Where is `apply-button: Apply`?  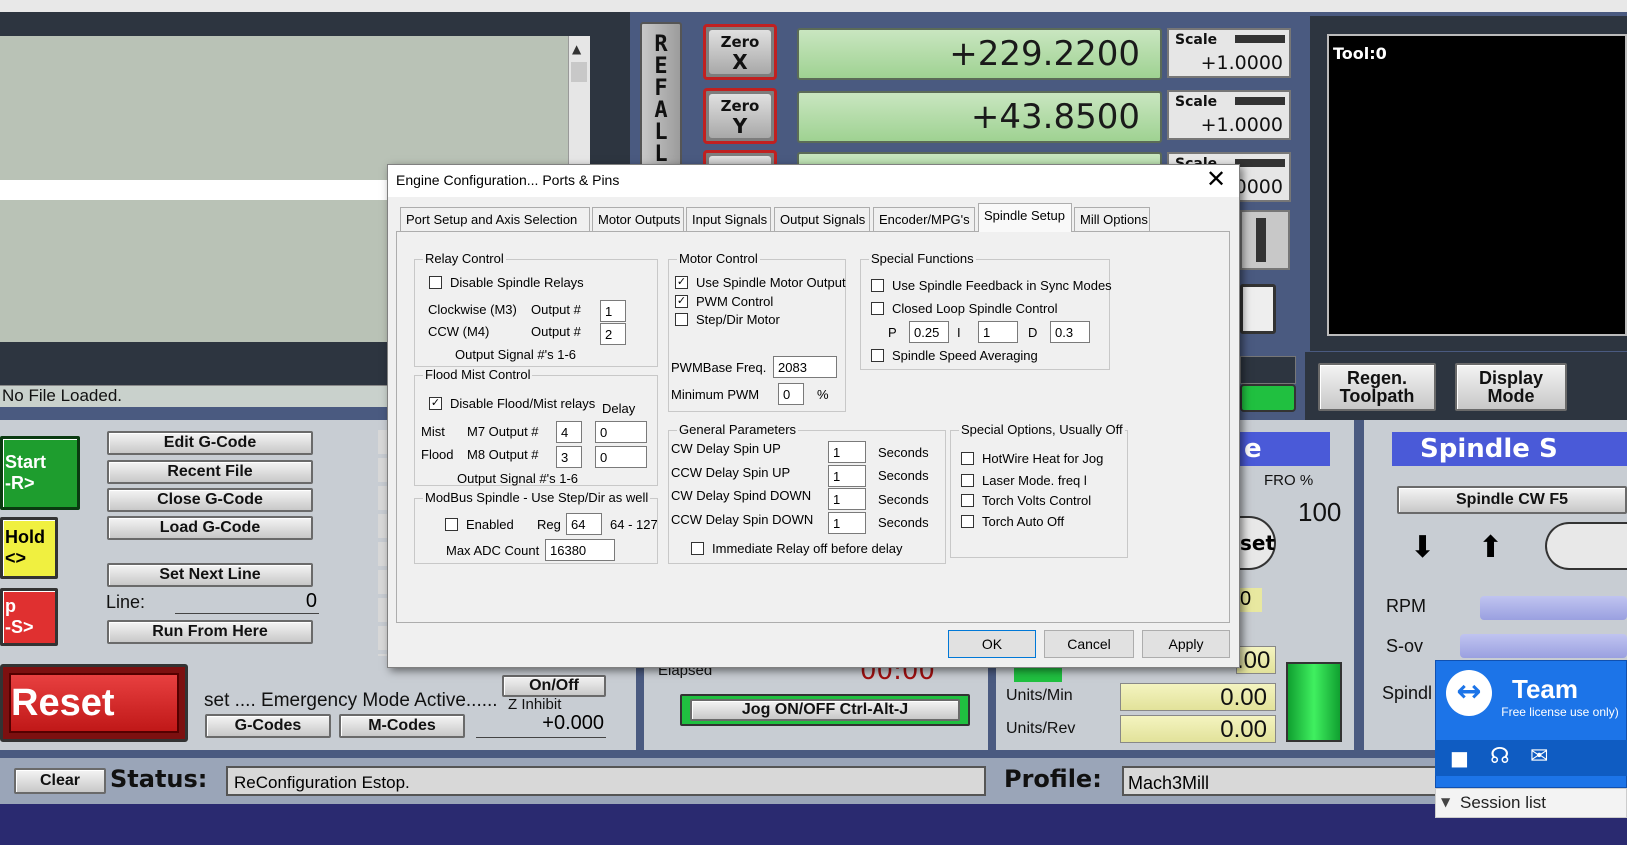
apply-button: Apply is located at coordinates (1186, 644).